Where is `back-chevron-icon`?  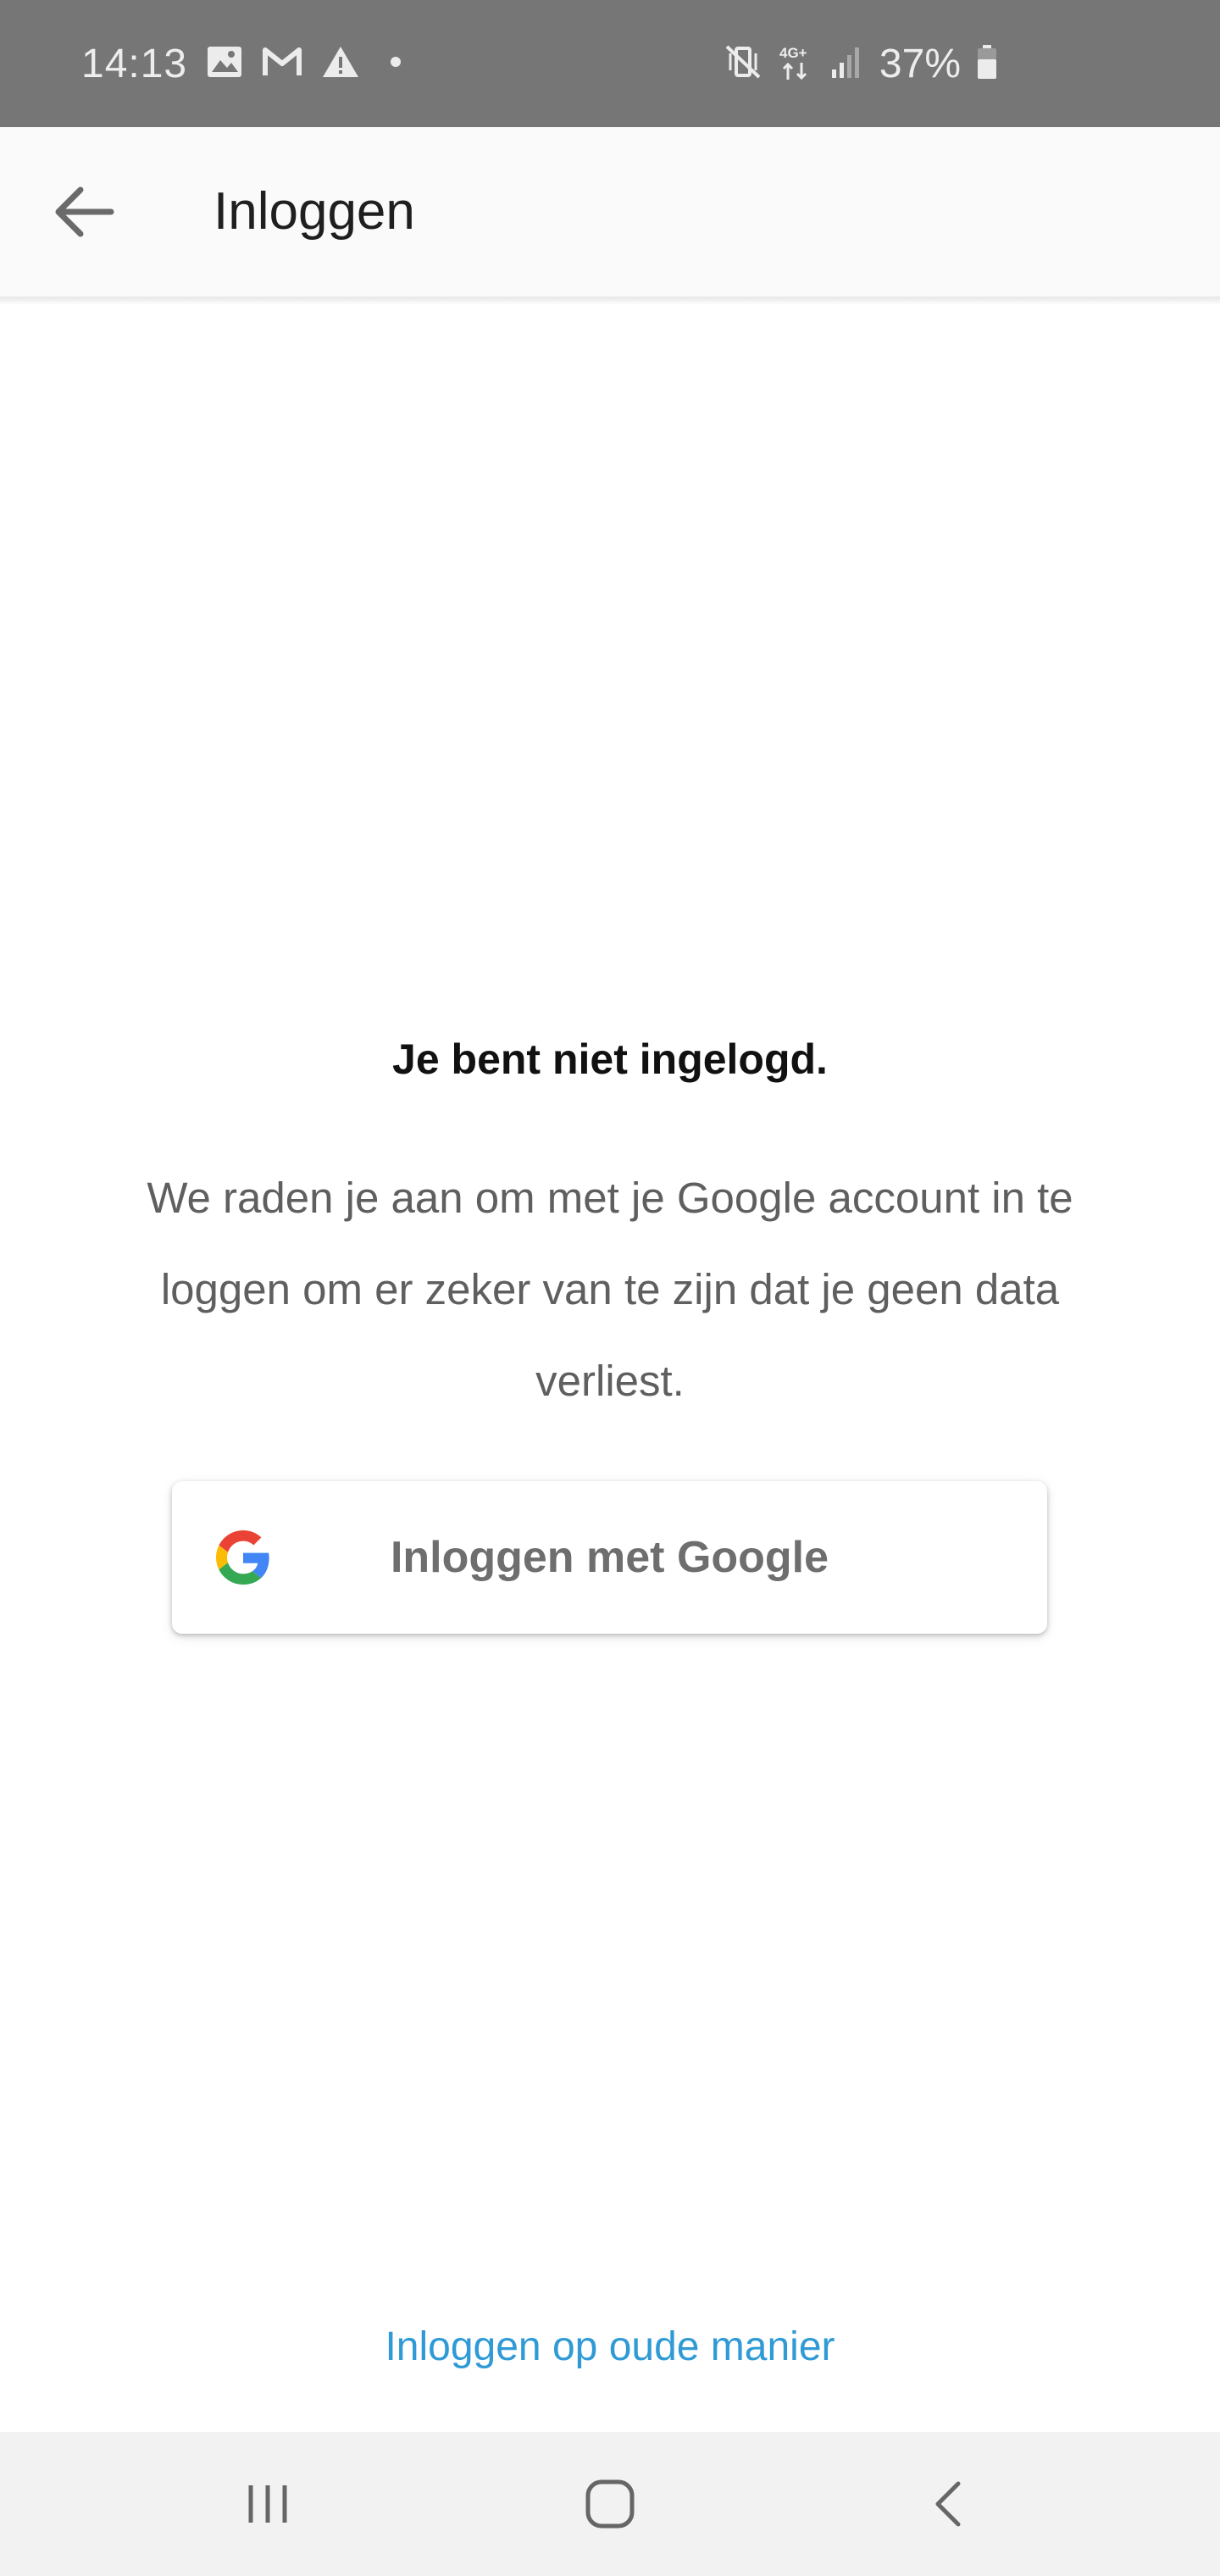
back-chevron-icon is located at coordinates (948, 2504).